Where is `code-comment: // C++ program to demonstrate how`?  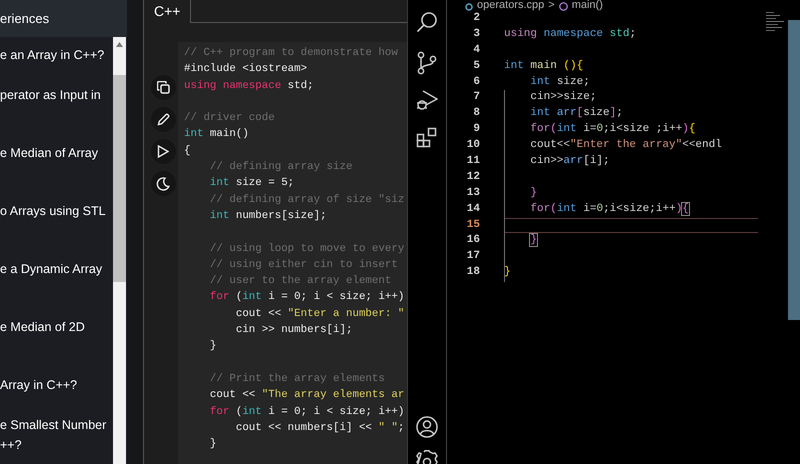
code-comment: // C++ program to demonstrate how is located at coordinates (291, 53).